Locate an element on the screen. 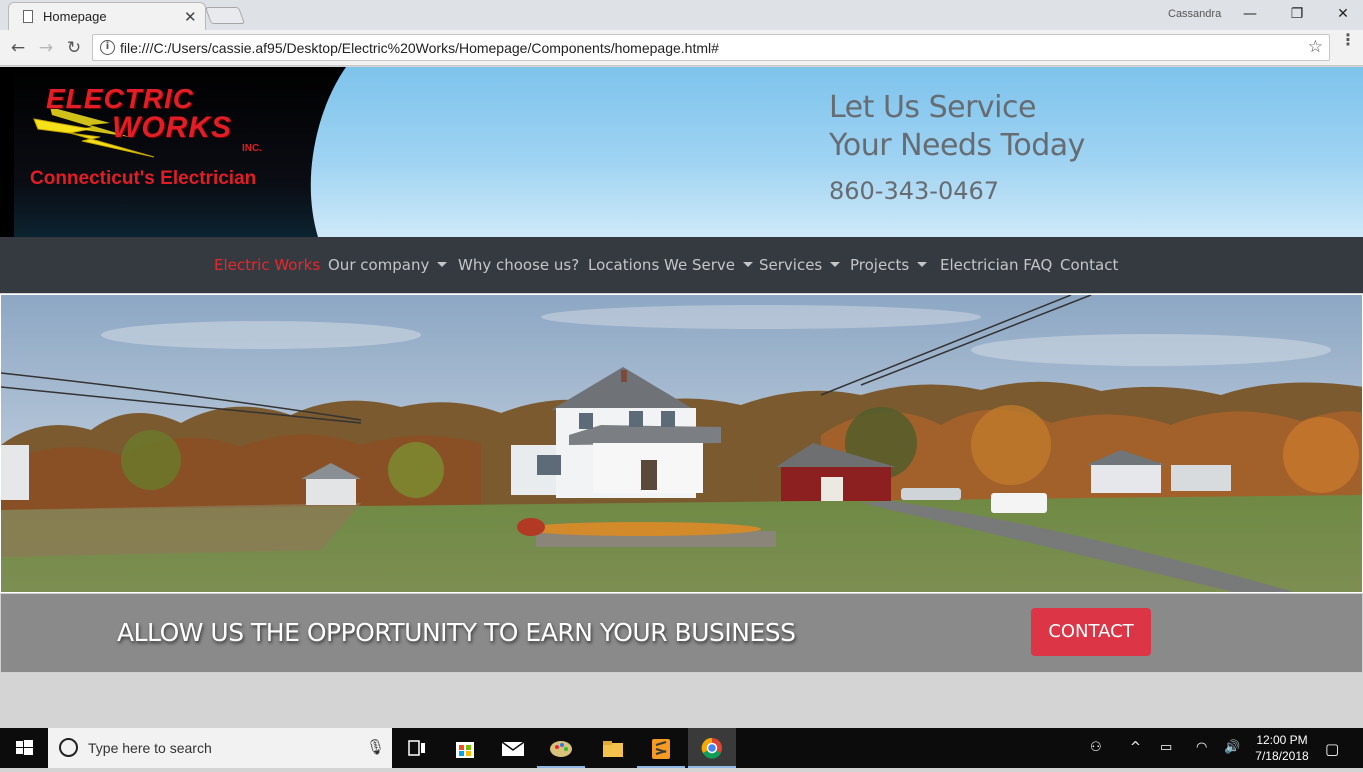  people-icon: ⚇ is located at coordinates (1096, 747).